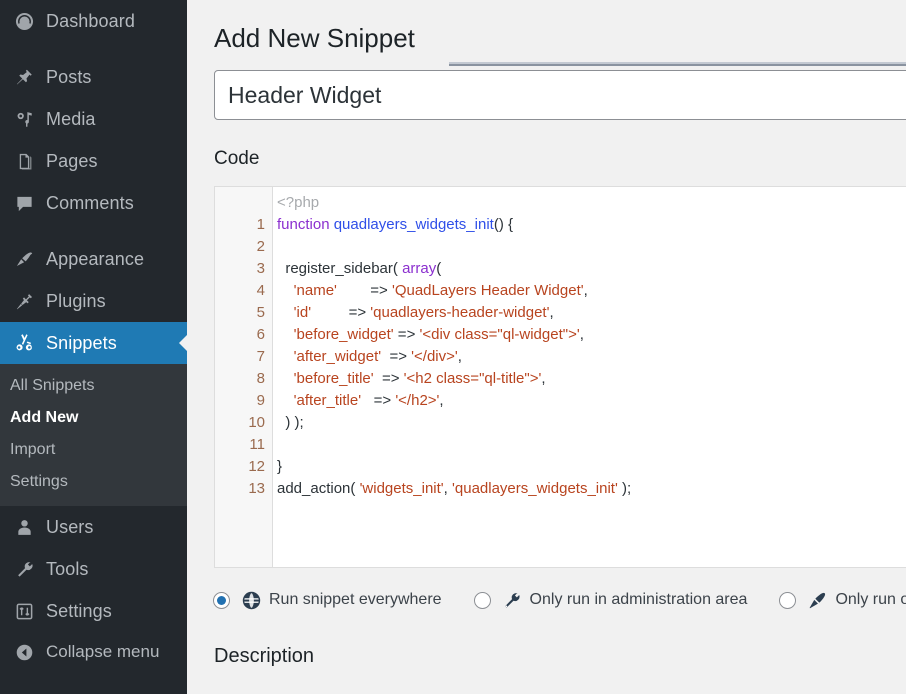 The width and height of the screenshot is (906, 694). I want to click on menu-separator, so click(93, 49).